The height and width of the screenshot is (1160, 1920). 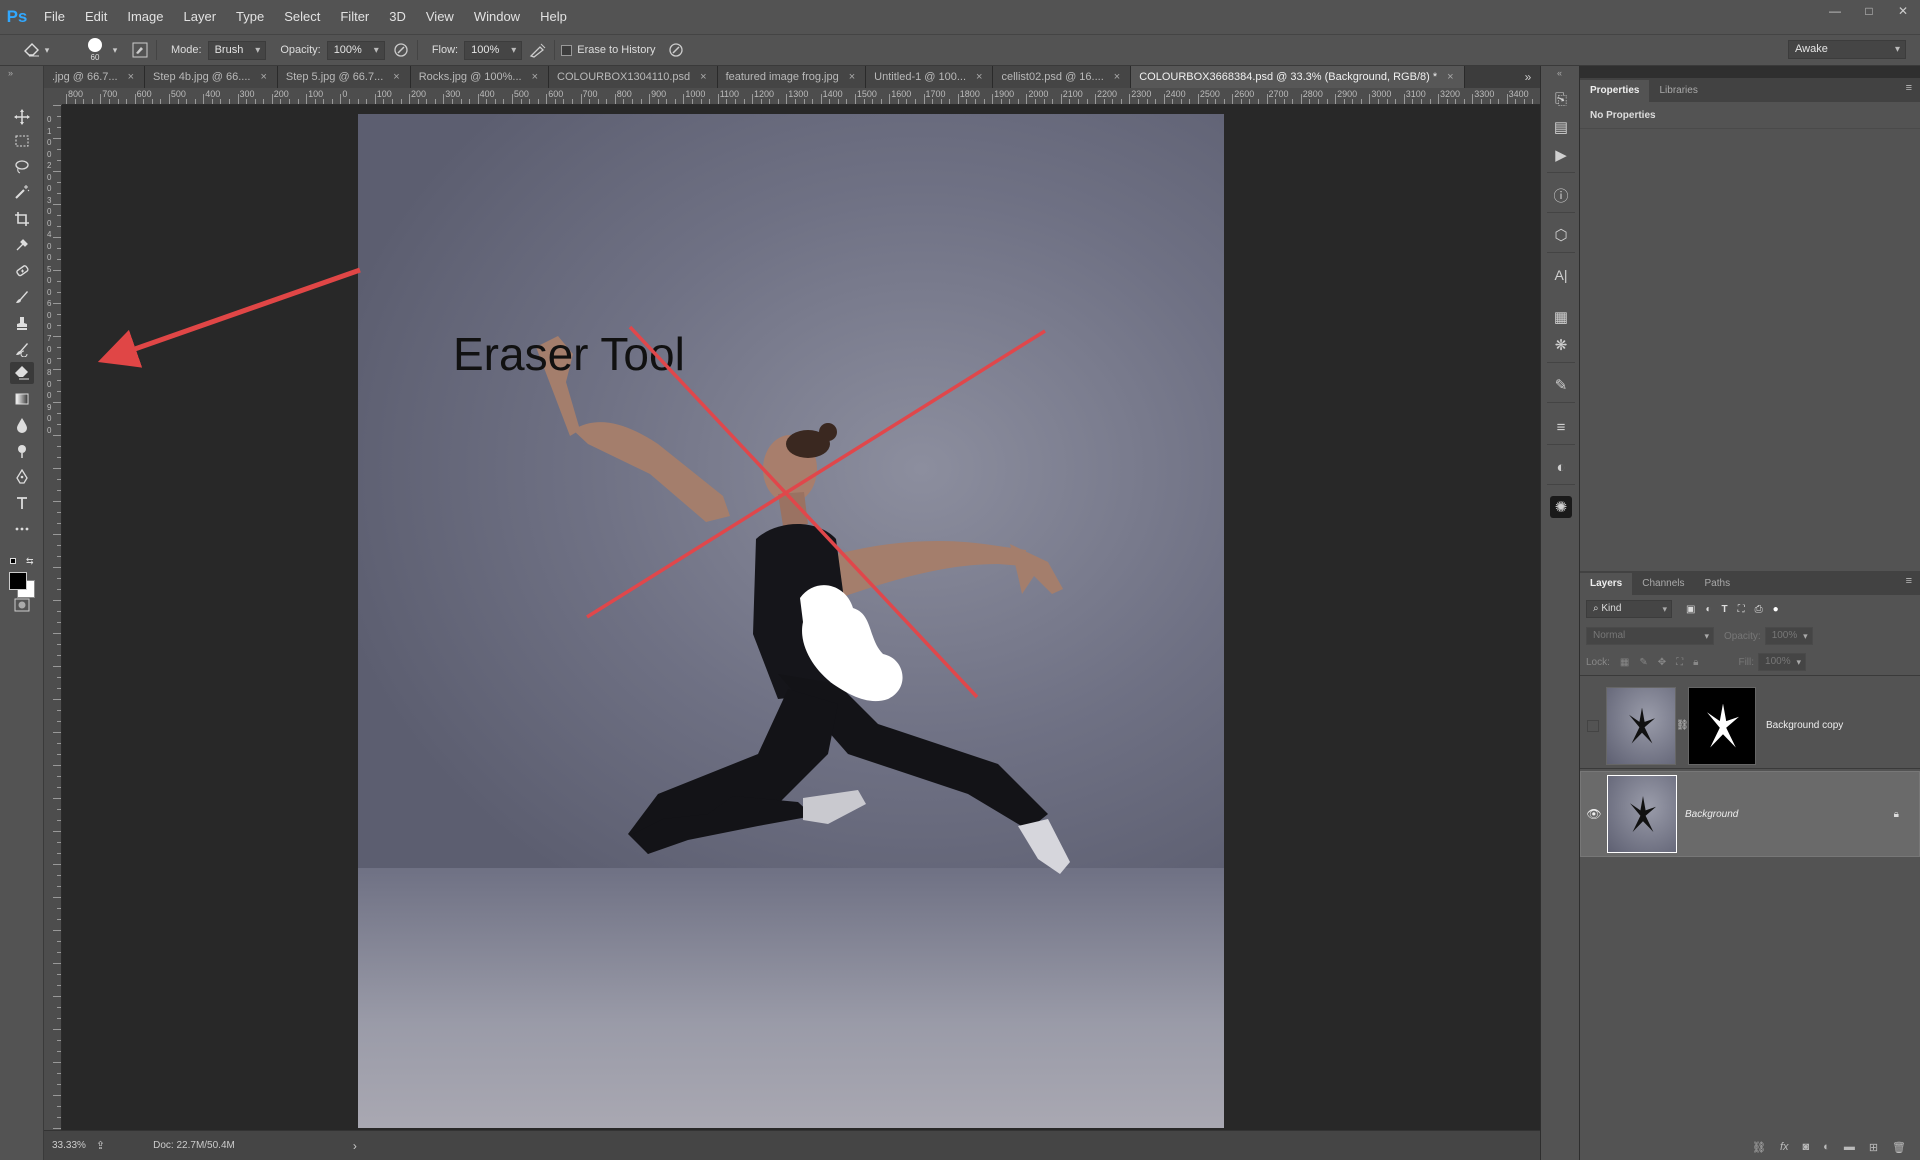 What do you see at coordinates (302, 17) in the screenshot?
I see `menu-select: Select` at bounding box center [302, 17].